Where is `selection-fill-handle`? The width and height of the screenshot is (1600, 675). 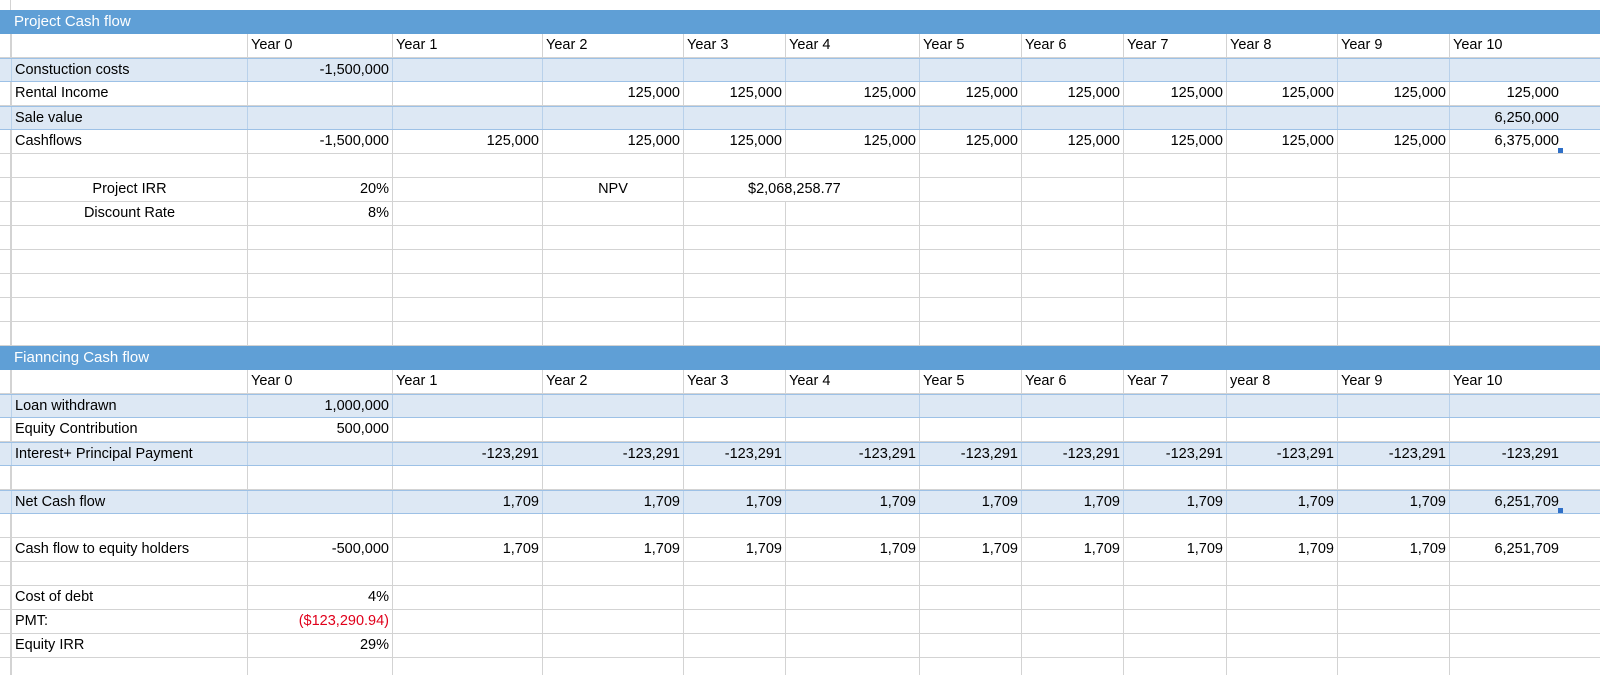
selection-fill-handle is located at coordinates (1560, 150).